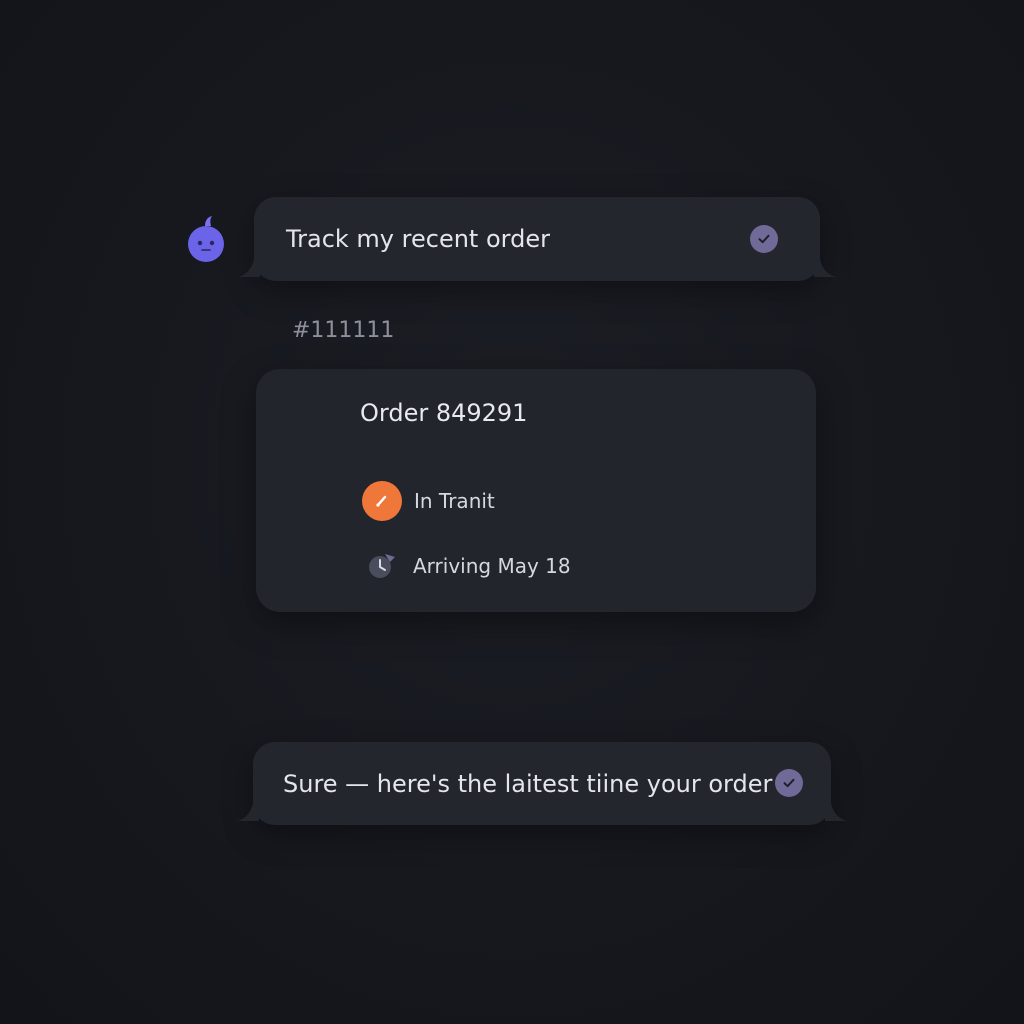 The height and width of the screenshot is (1024, 1024). What do you see at coordinates (418, 239) in the screenshot?
I see `user-message-text: Track my recent order` at bounding box center [418, 239].